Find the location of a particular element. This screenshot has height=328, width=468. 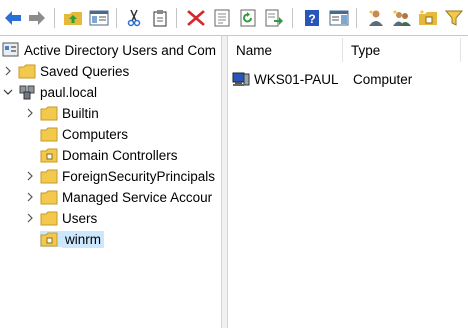

tree-item-domain-controllers: Domain Controllers is located at coordinates (101, 155).